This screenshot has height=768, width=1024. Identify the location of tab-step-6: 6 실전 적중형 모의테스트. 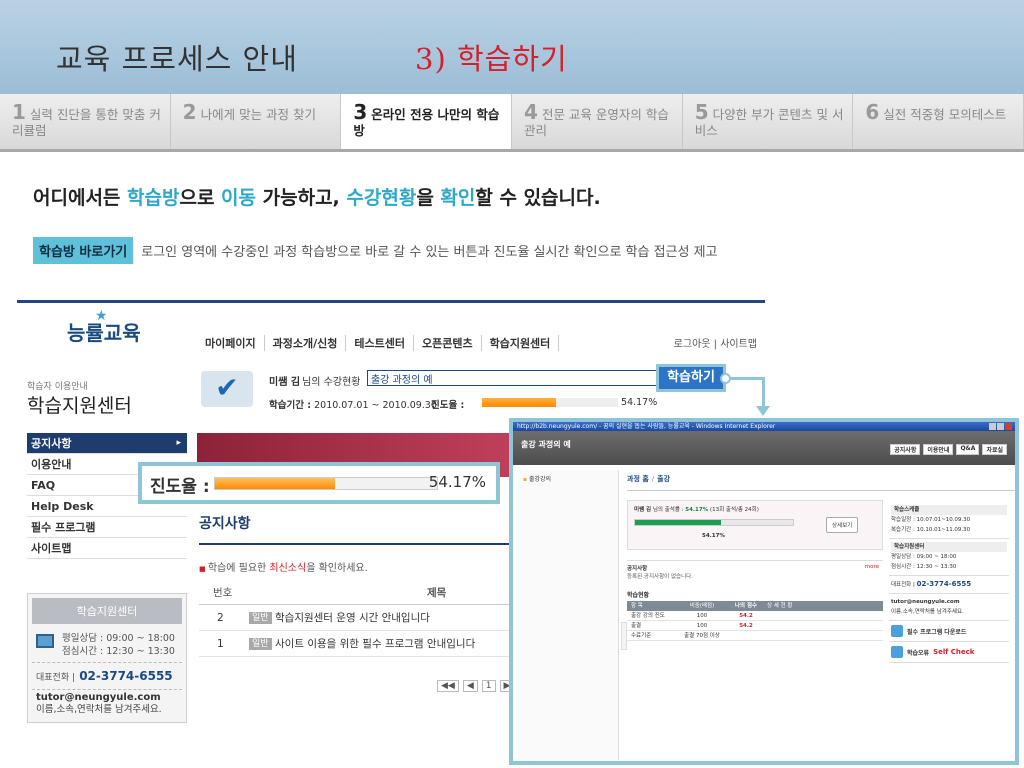
(938, 121).